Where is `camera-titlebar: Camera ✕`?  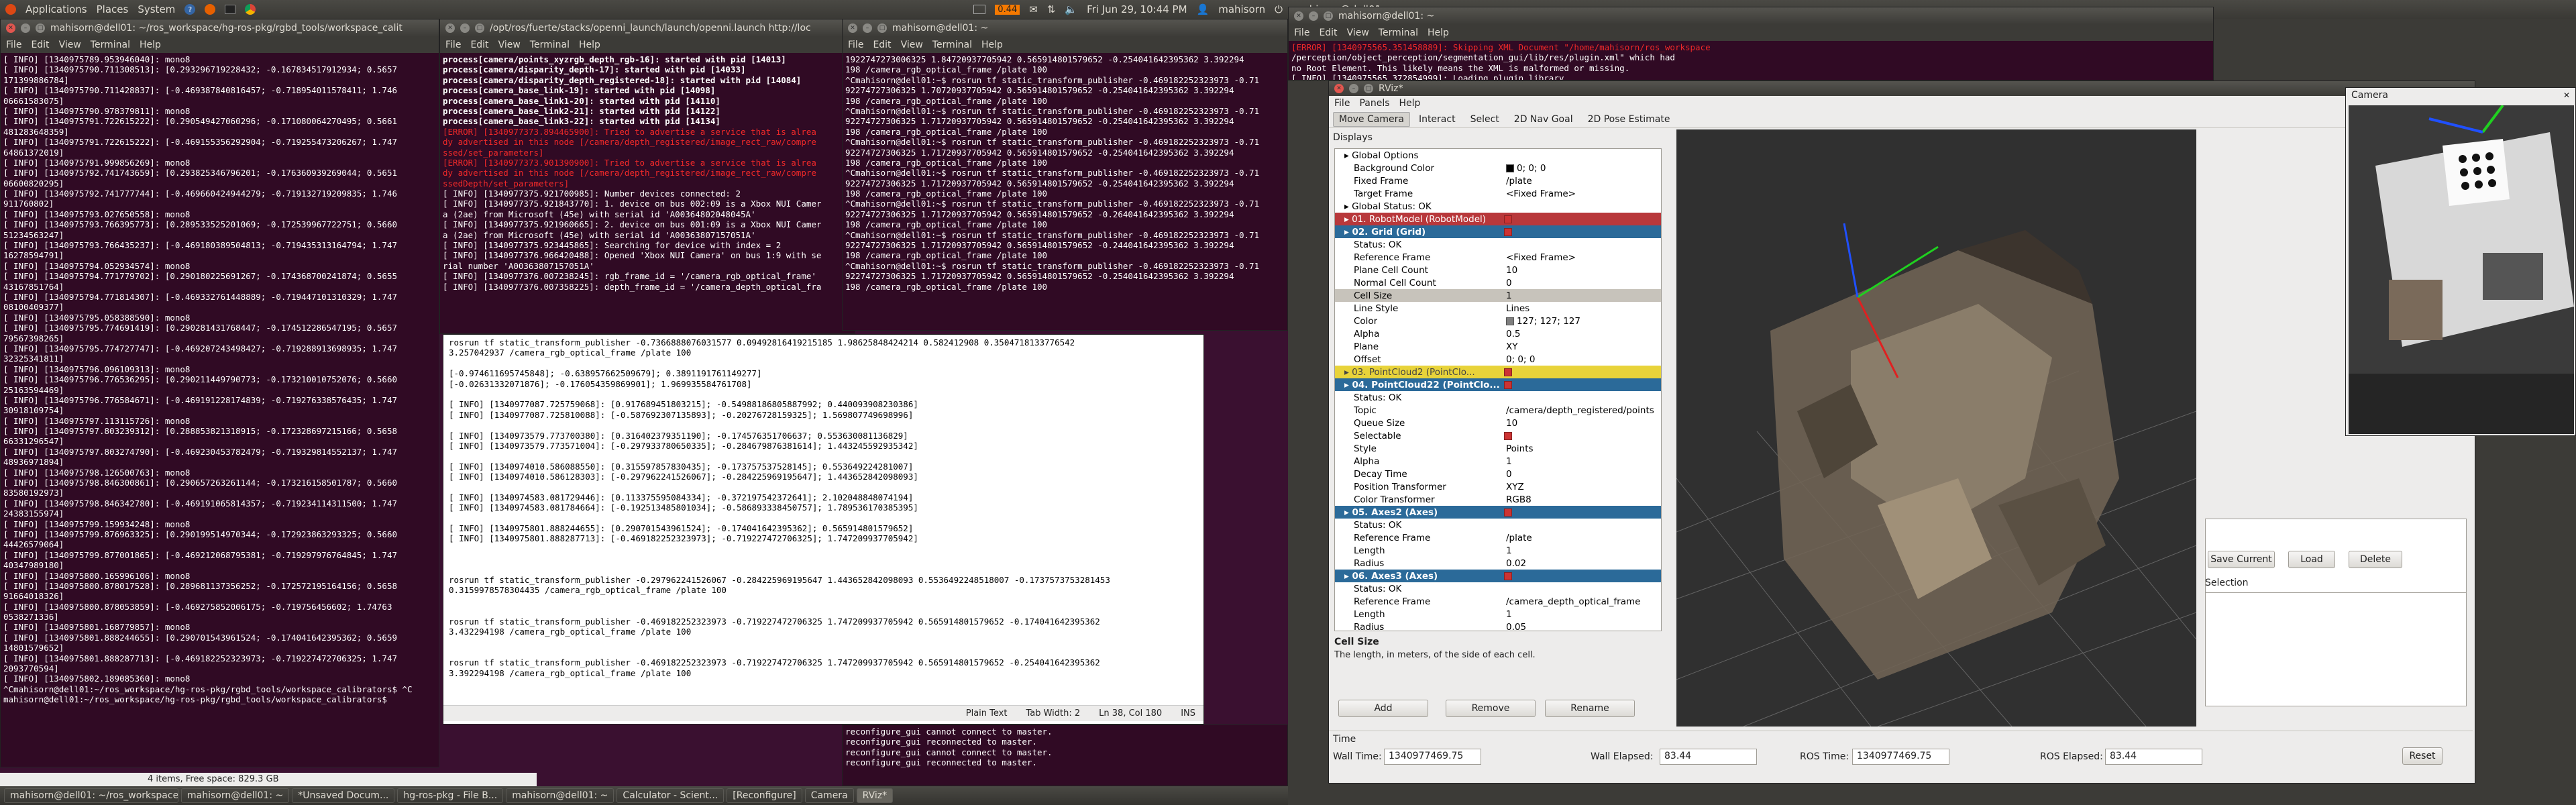
camera-titlebar: Camera ✕ is located at coordinates (2460, 95).